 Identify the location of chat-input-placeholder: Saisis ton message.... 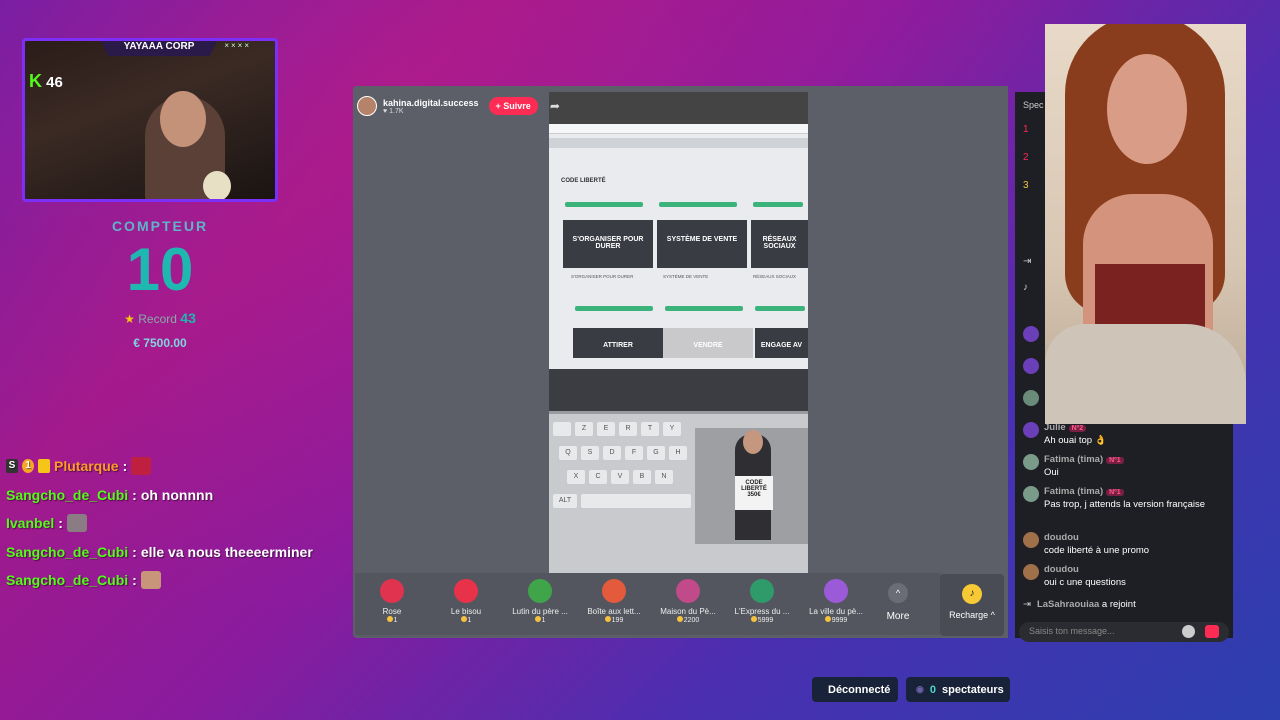
(1072, 631).